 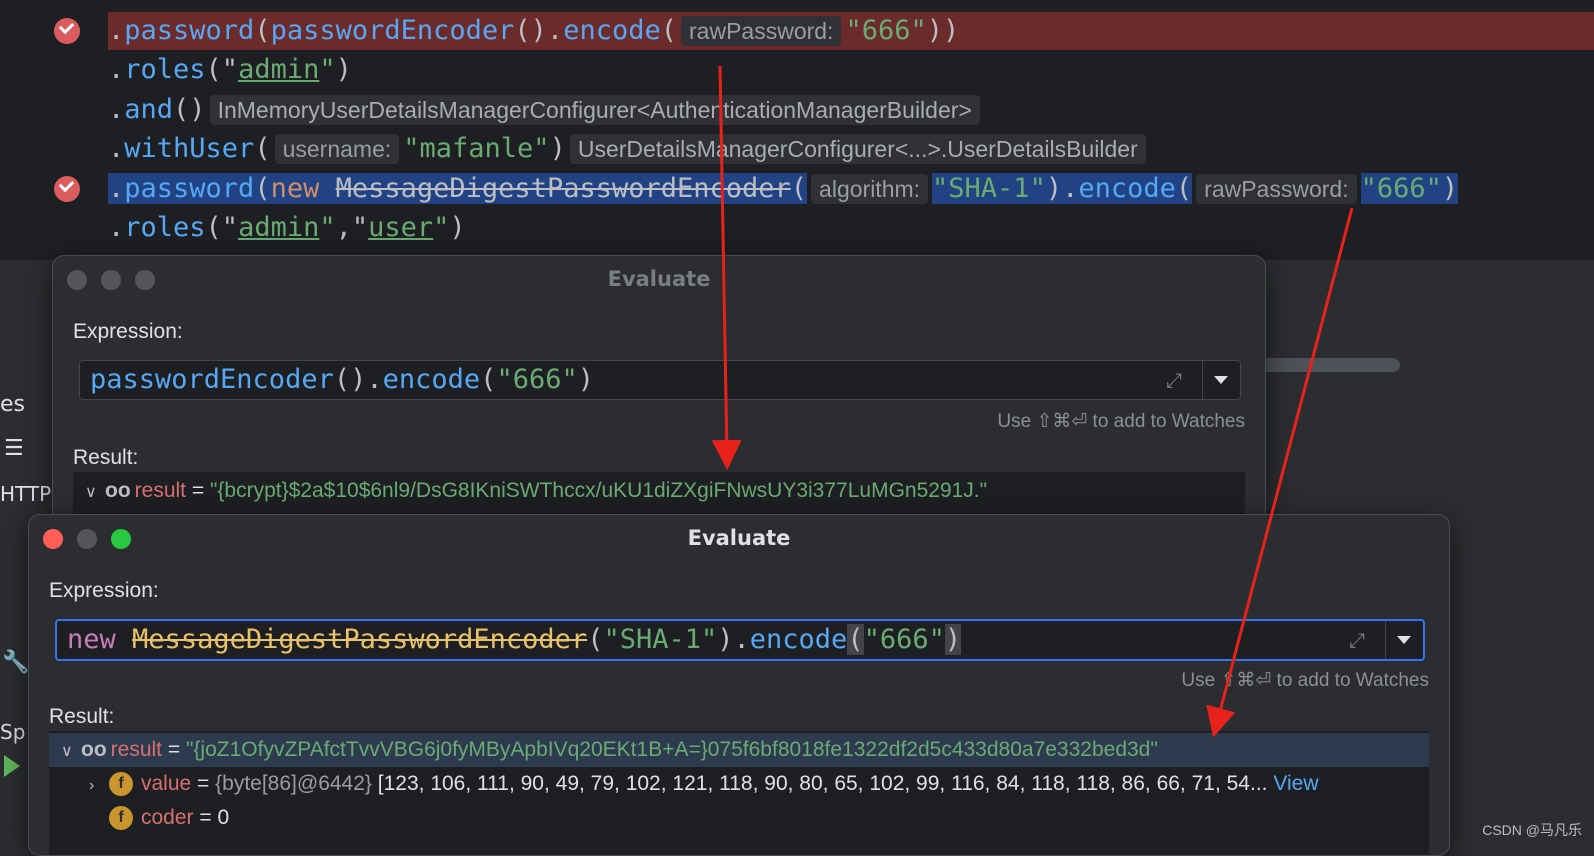 What do you see at coordinates (1295, 783) in the screenshot?
I see `view-link: View` at bounding box center [1295, 783].